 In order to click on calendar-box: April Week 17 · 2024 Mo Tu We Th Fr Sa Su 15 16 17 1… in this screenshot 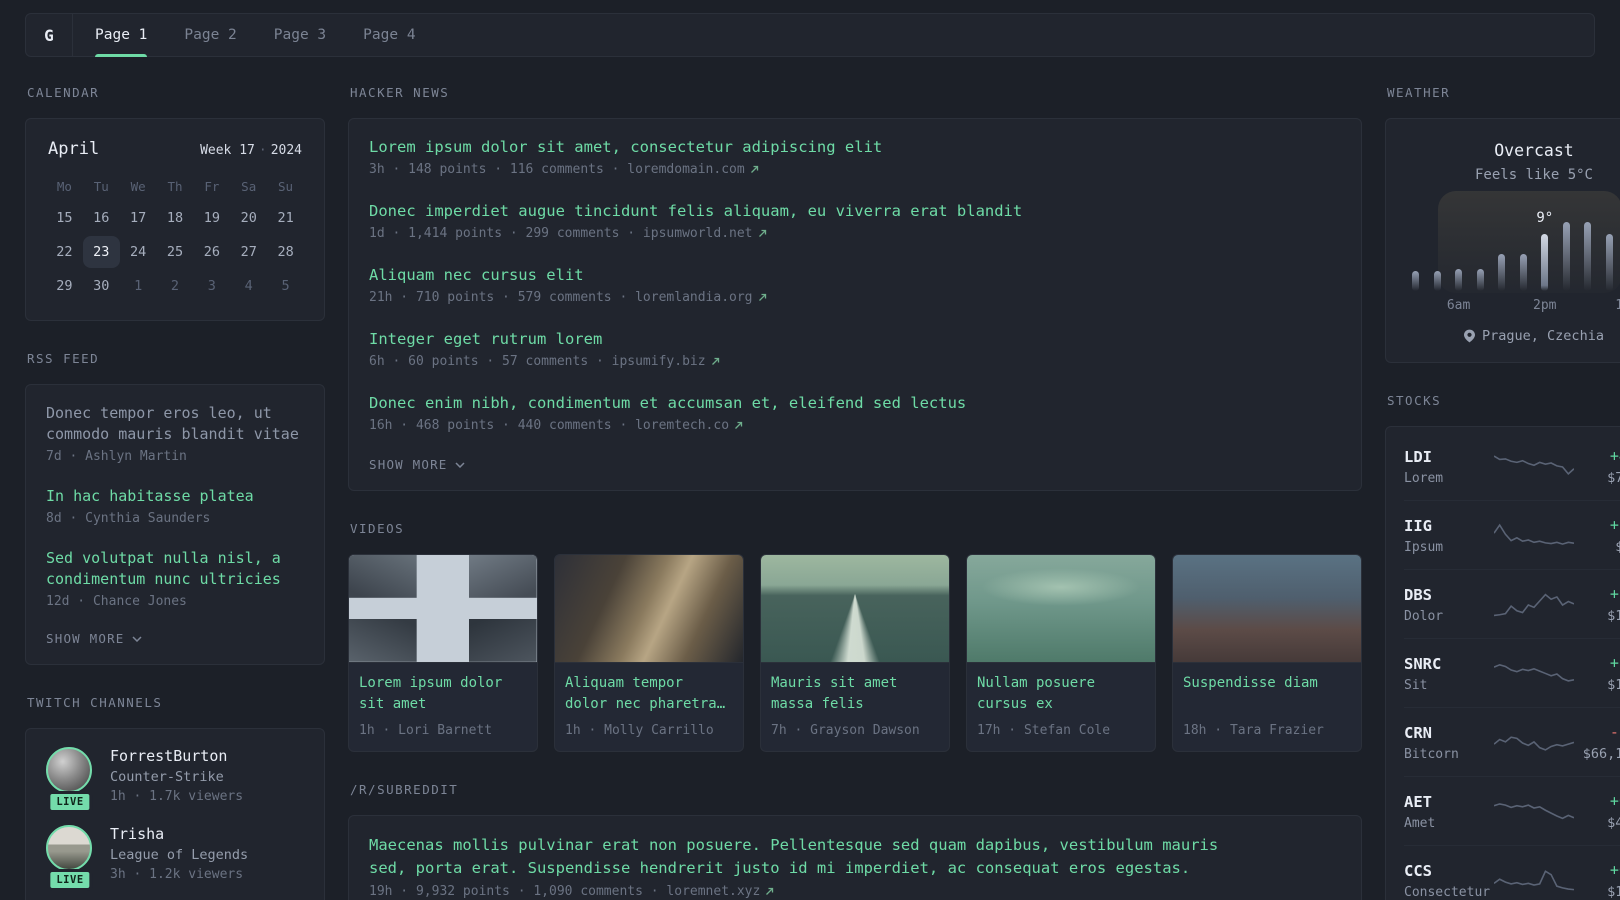, I will do `click(175, 219)`.